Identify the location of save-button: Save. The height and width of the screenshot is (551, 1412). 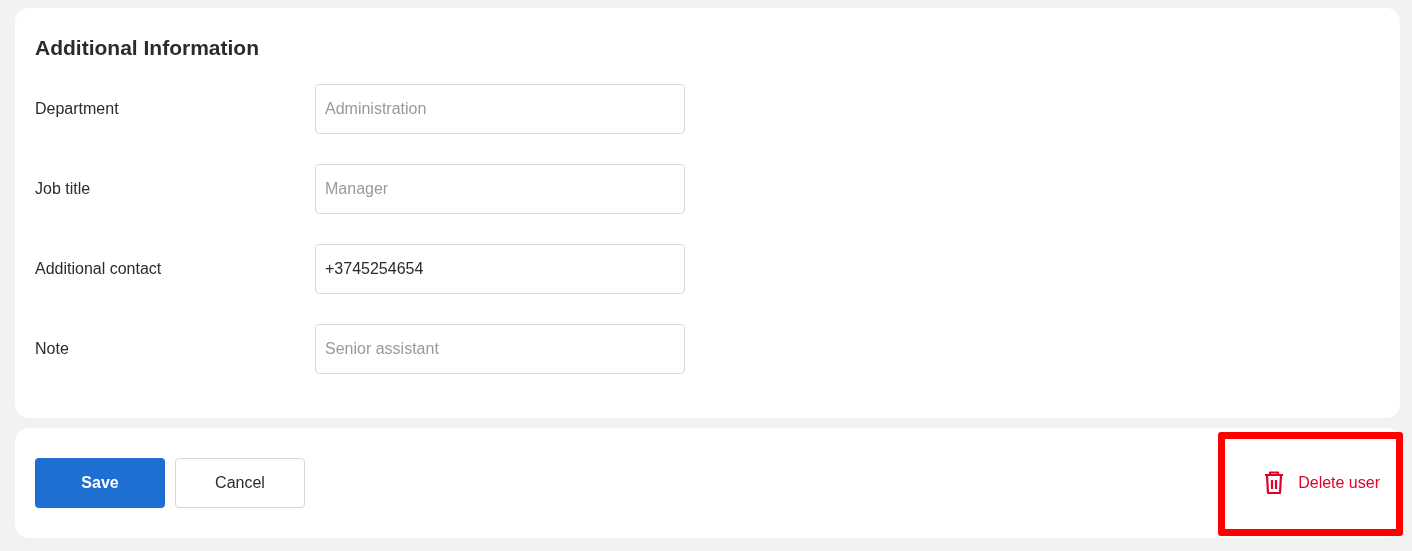
(100, 483).